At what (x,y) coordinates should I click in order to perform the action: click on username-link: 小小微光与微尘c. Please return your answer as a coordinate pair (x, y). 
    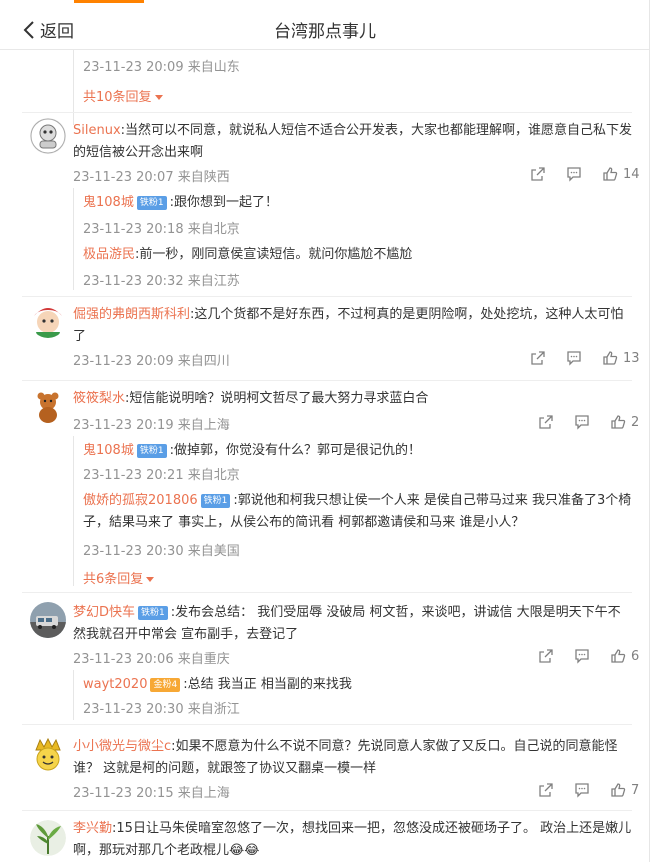
    Looking at the image, I should click on (122, 746).